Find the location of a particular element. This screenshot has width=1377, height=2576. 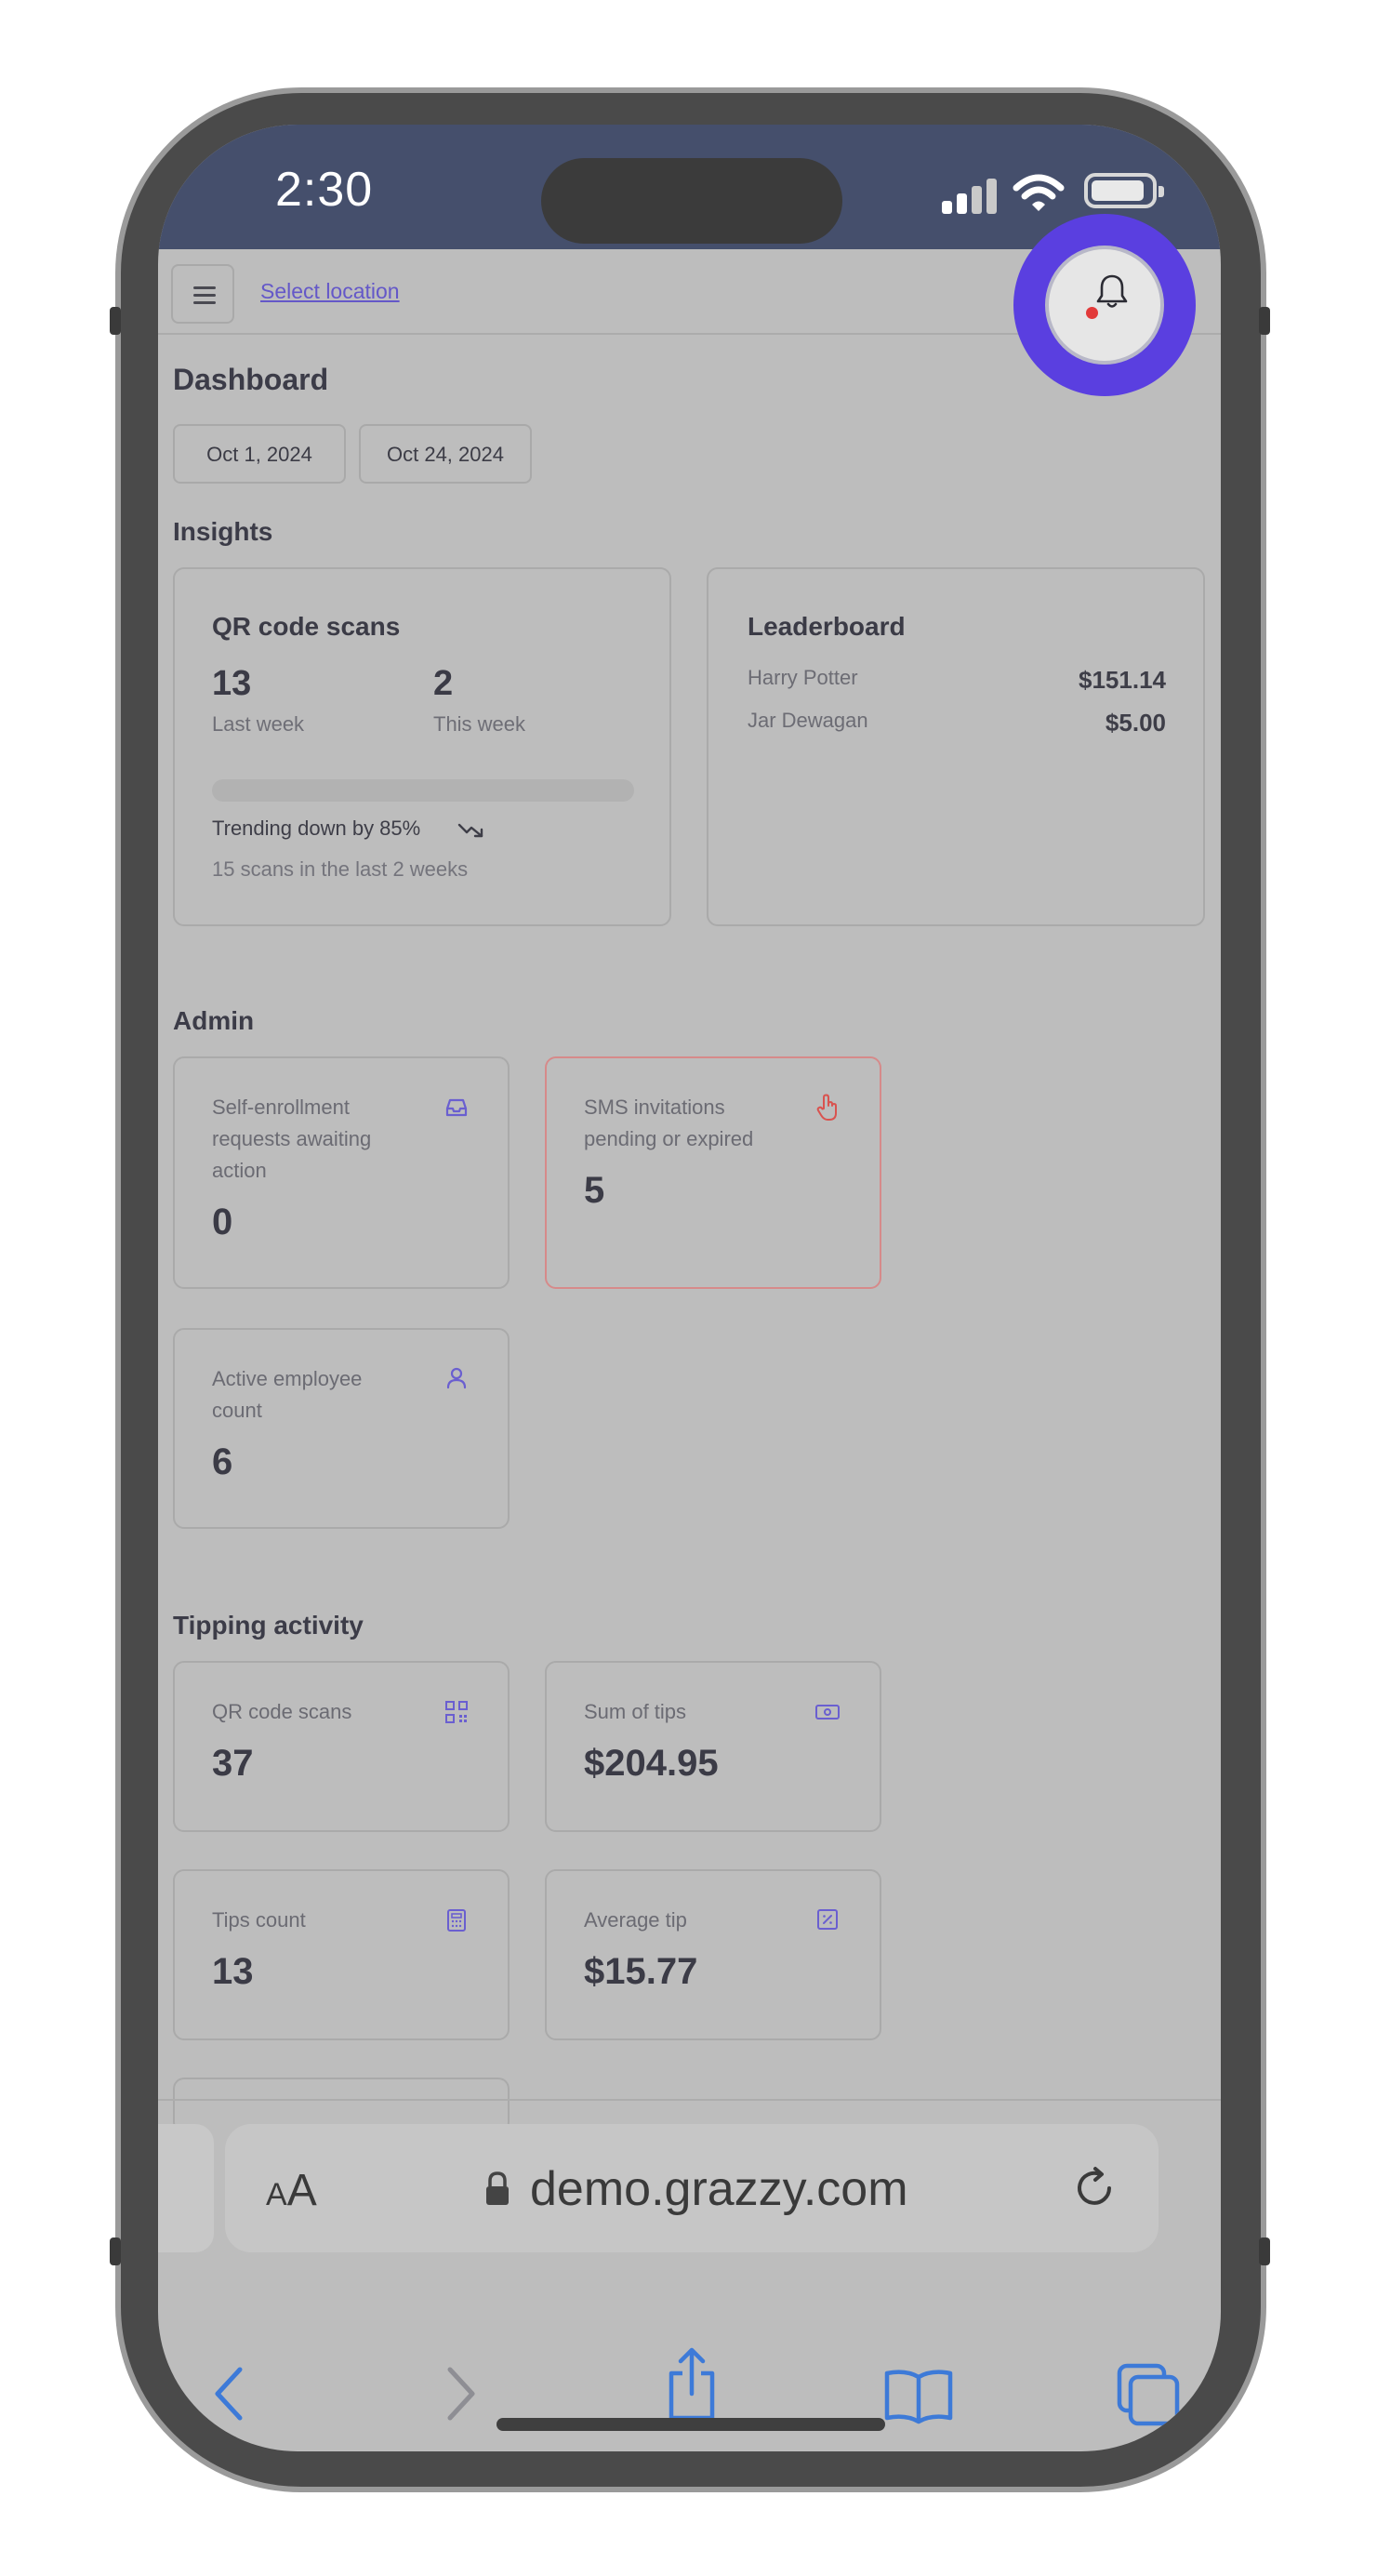

stat-value: 5 is located at coordinates (594, 1190).